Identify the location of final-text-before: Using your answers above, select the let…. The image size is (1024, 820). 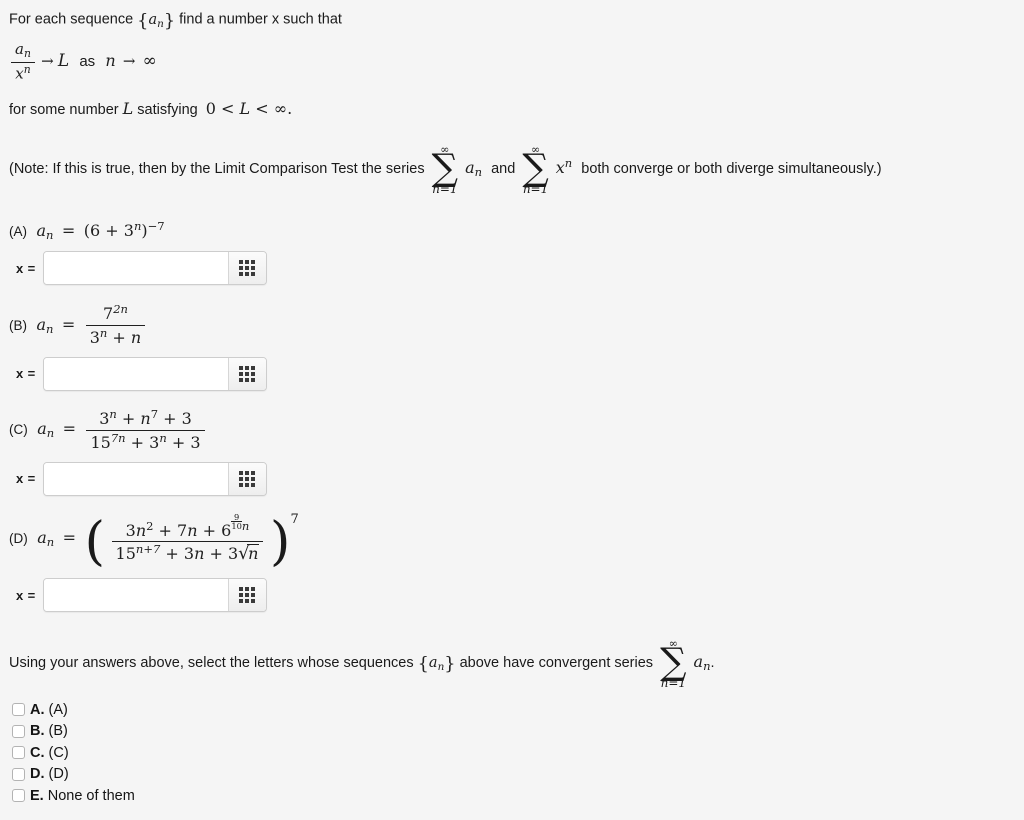
(211, 663).